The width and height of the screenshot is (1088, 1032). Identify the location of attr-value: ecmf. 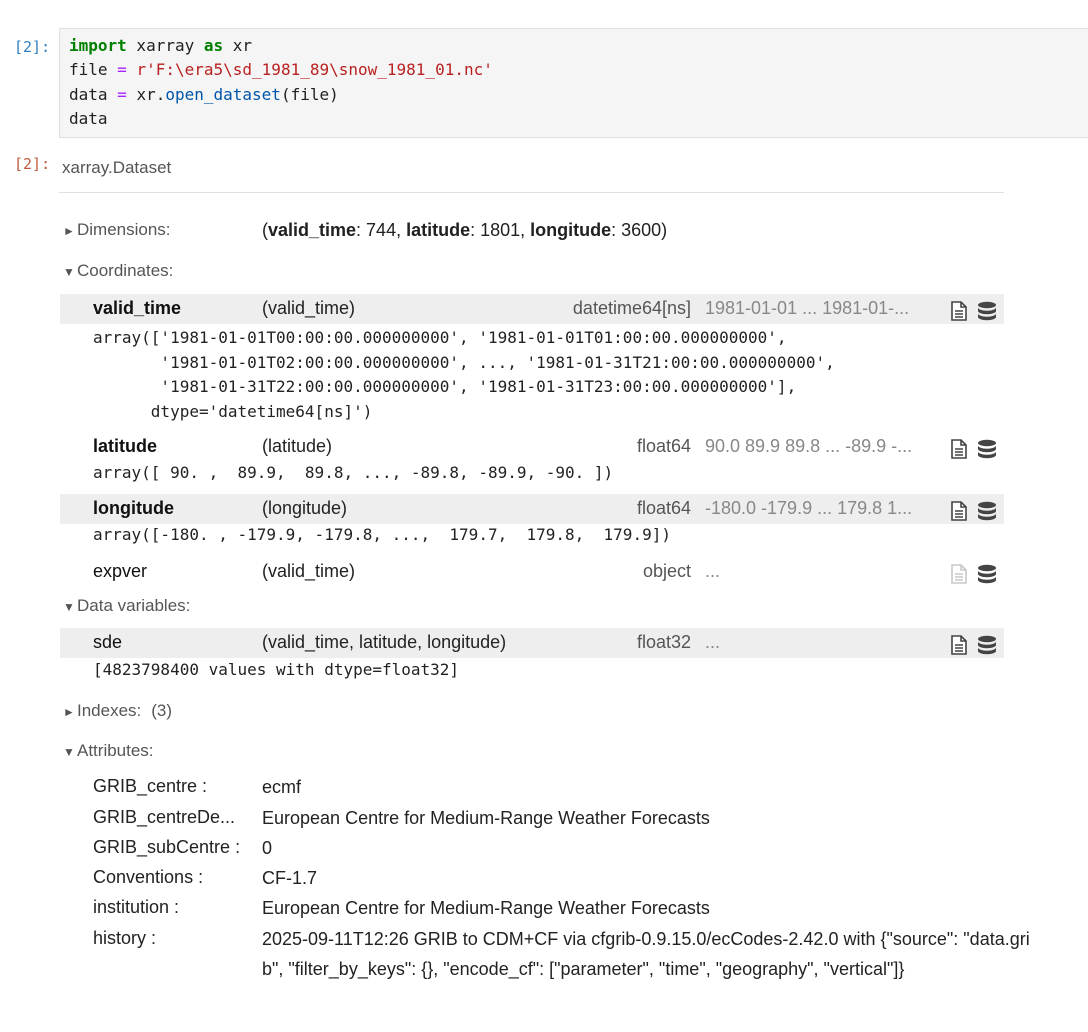
(282, 787).